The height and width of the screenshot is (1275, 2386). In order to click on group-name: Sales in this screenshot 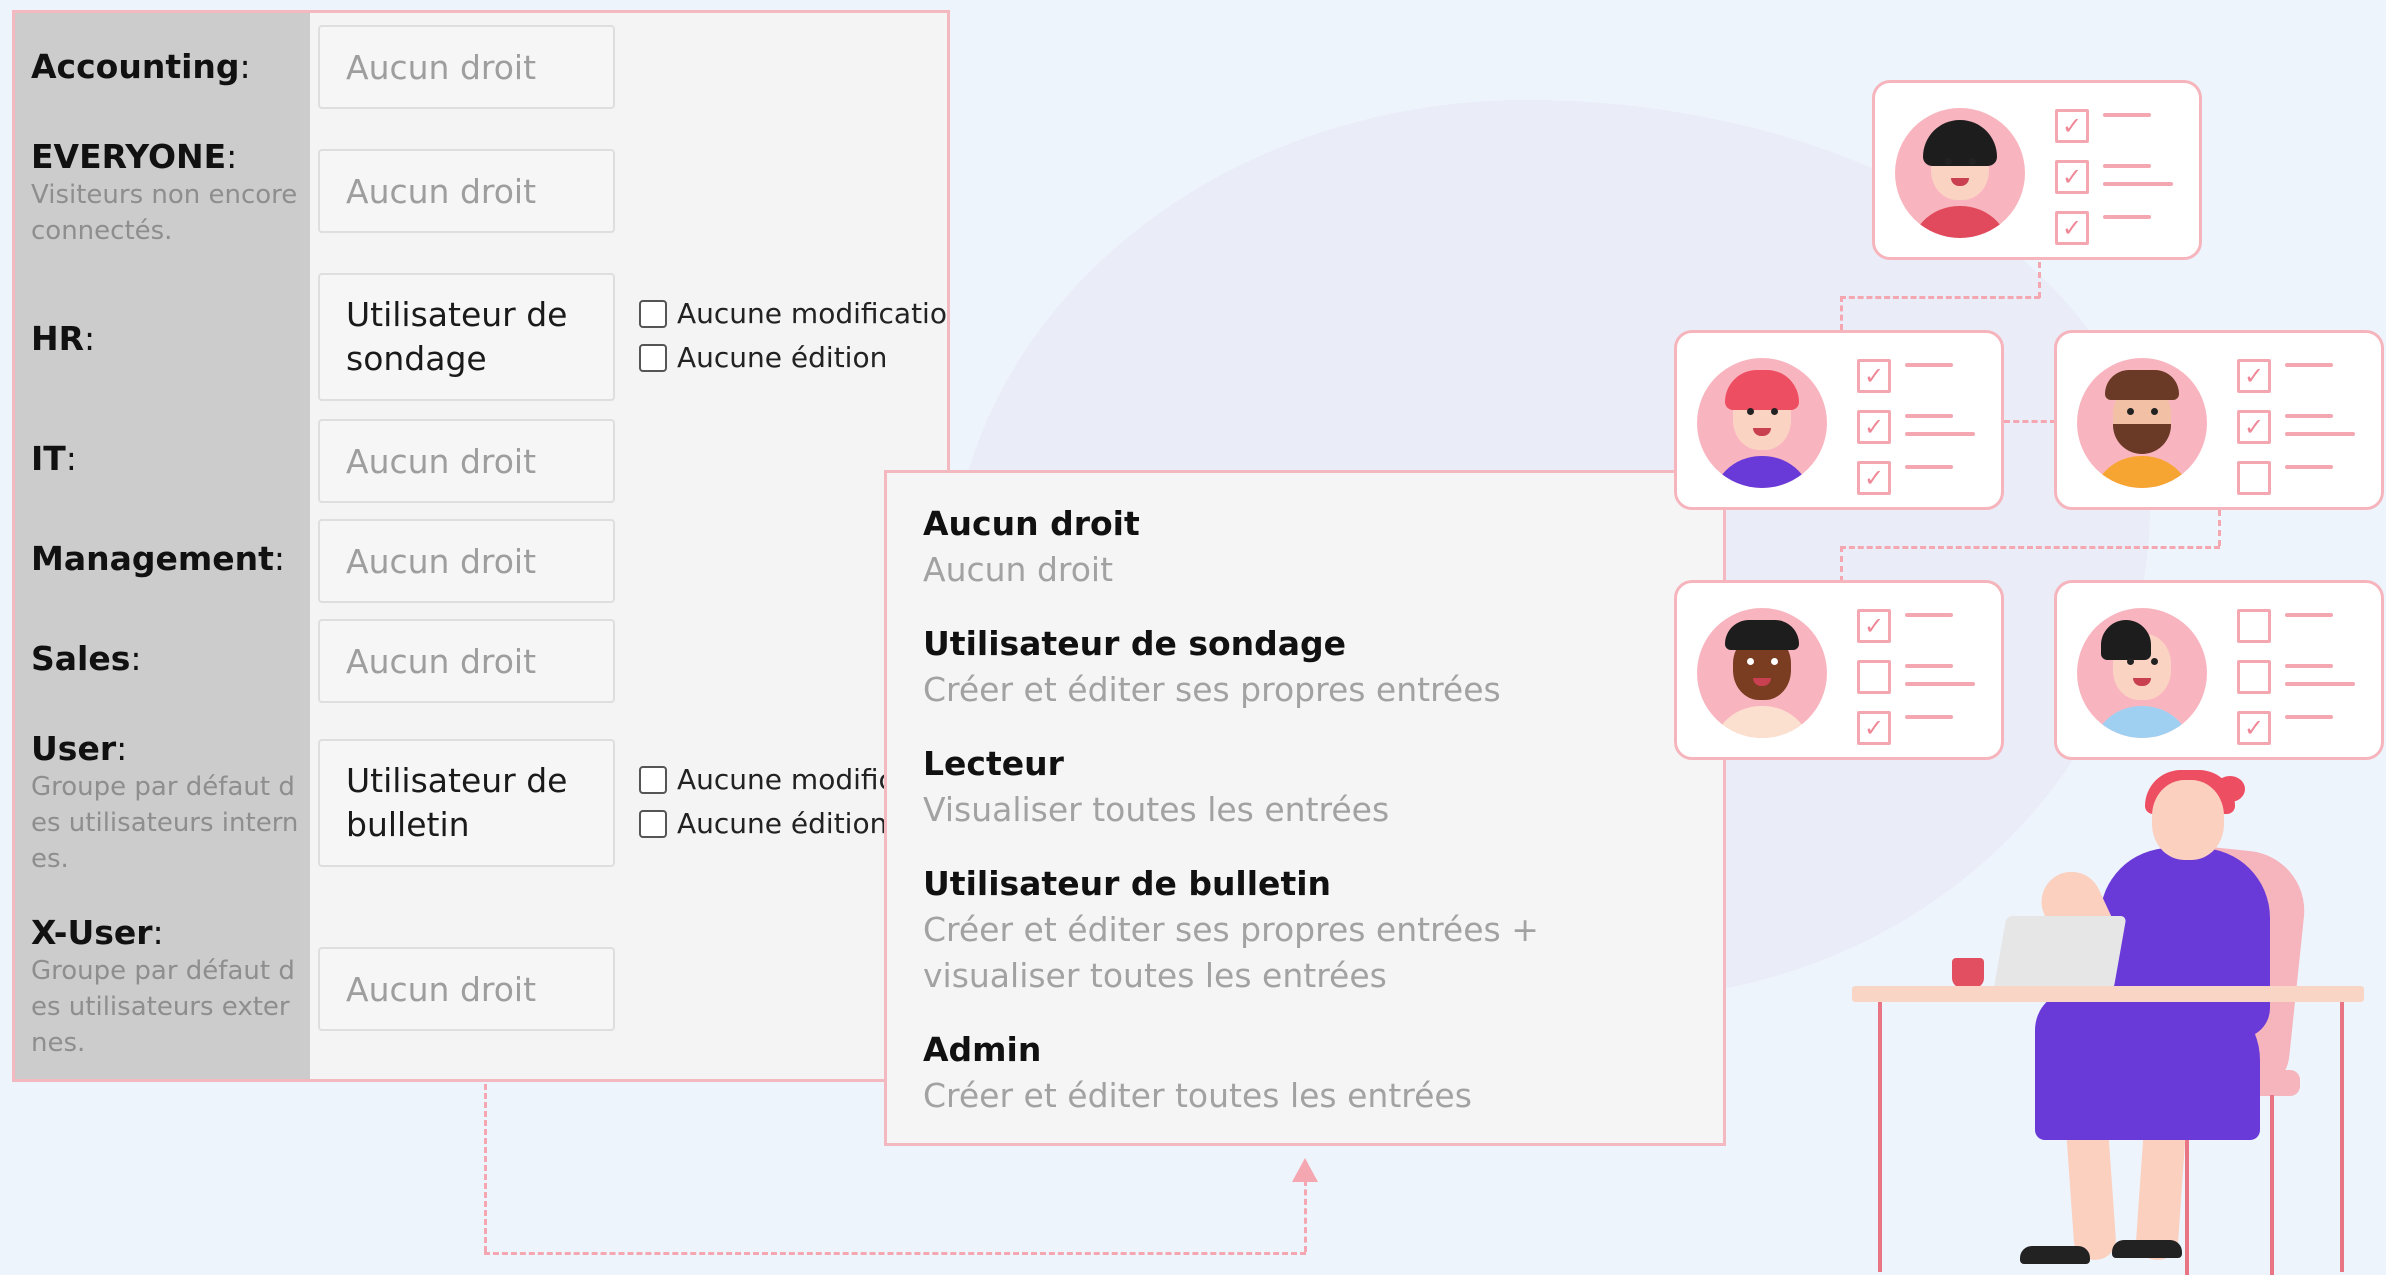, I will do `click(81, 658)`.